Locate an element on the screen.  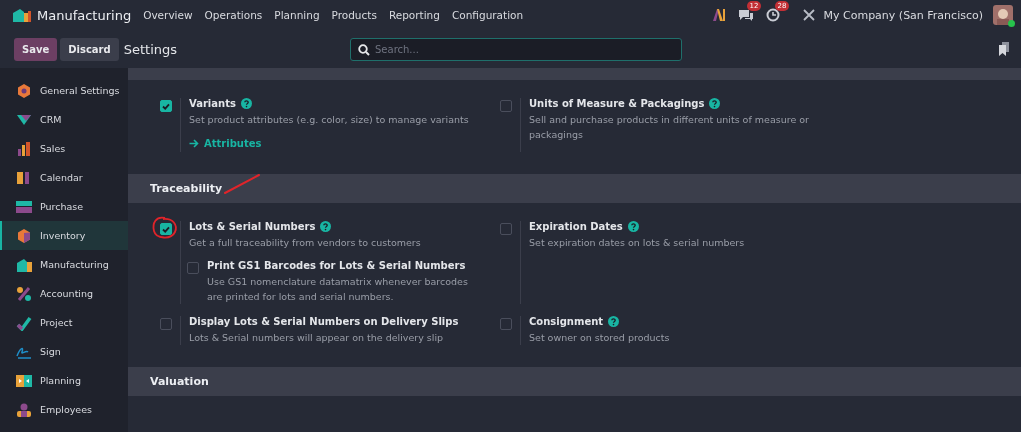
setting-description: Use GS1 nomenclature datamatrix whenever barcodes are printed for lots and serial numbers. is located at coordinates (338, 289).